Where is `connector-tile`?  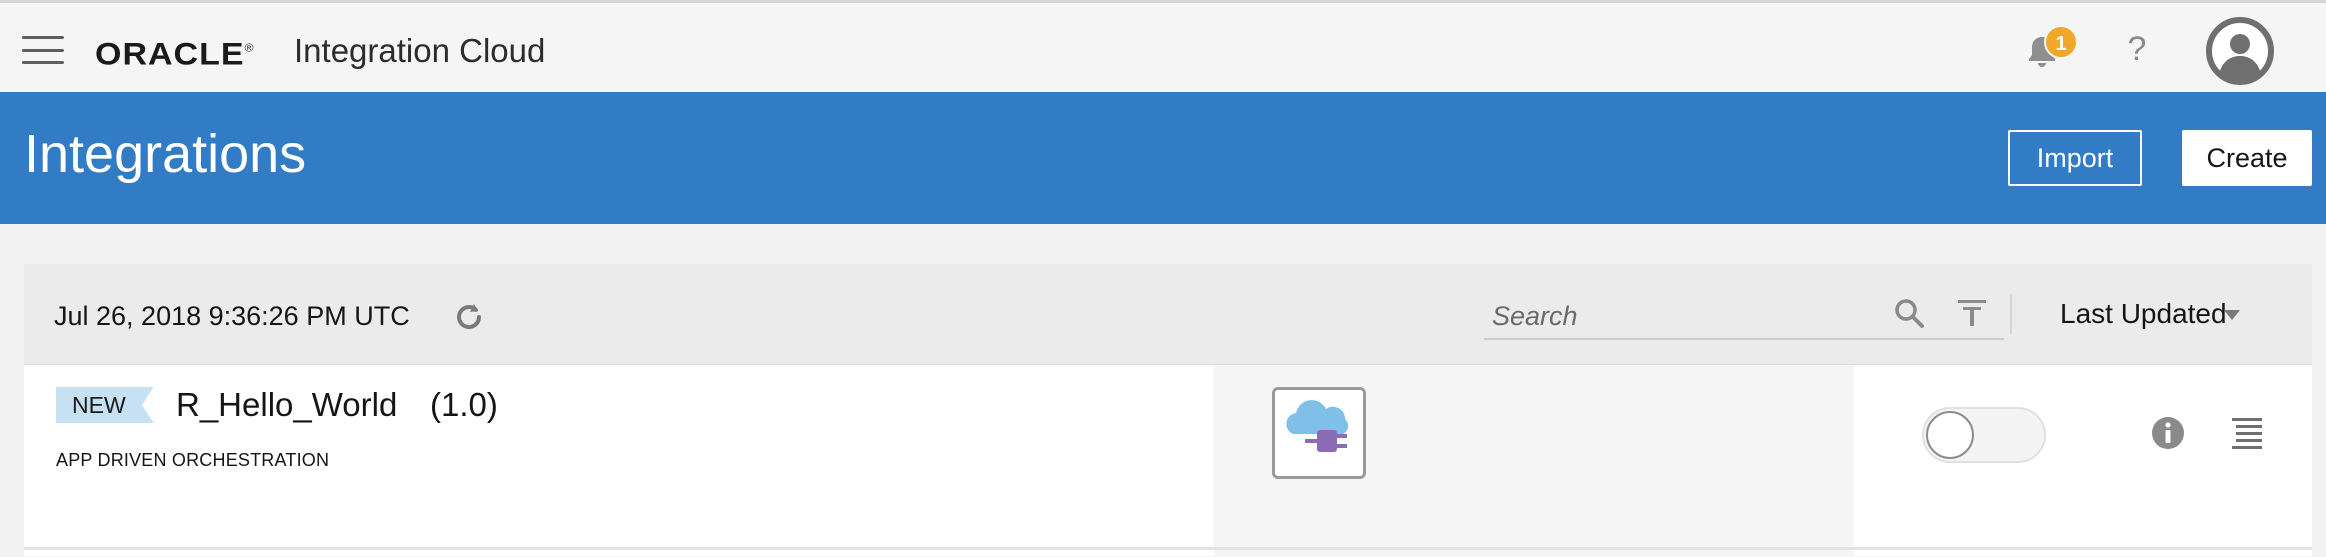 connector-tile is located at coordinates (1319, 433).